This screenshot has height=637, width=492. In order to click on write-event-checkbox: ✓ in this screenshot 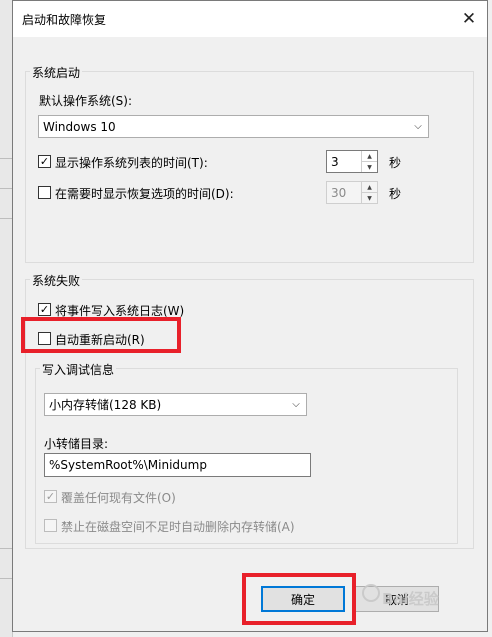, I will do `click(44, 309)`.